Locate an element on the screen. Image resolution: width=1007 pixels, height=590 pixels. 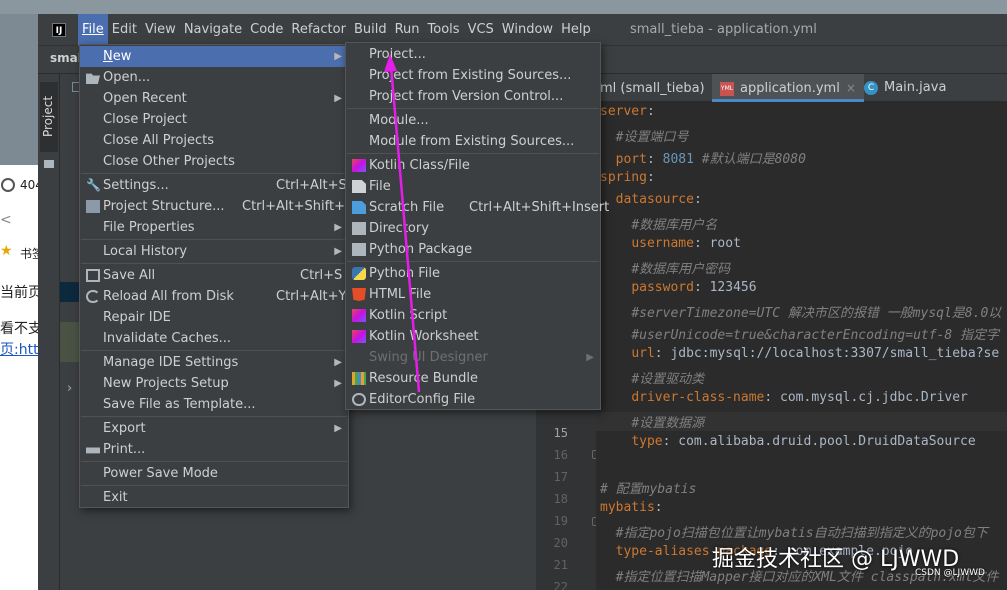
file-menu-reload-all: Reload All from Disk Ctrl+Alt+Y is located at coordinates (214, 296).